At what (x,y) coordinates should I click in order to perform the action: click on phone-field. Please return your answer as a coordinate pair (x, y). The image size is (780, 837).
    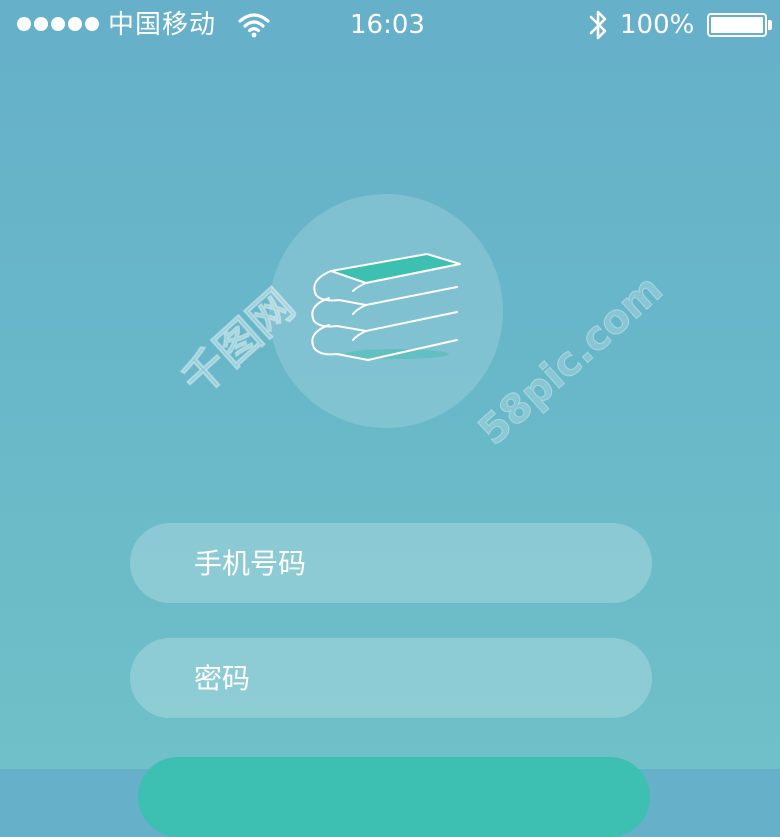
    Looking at the image, I should click on (391, 563).